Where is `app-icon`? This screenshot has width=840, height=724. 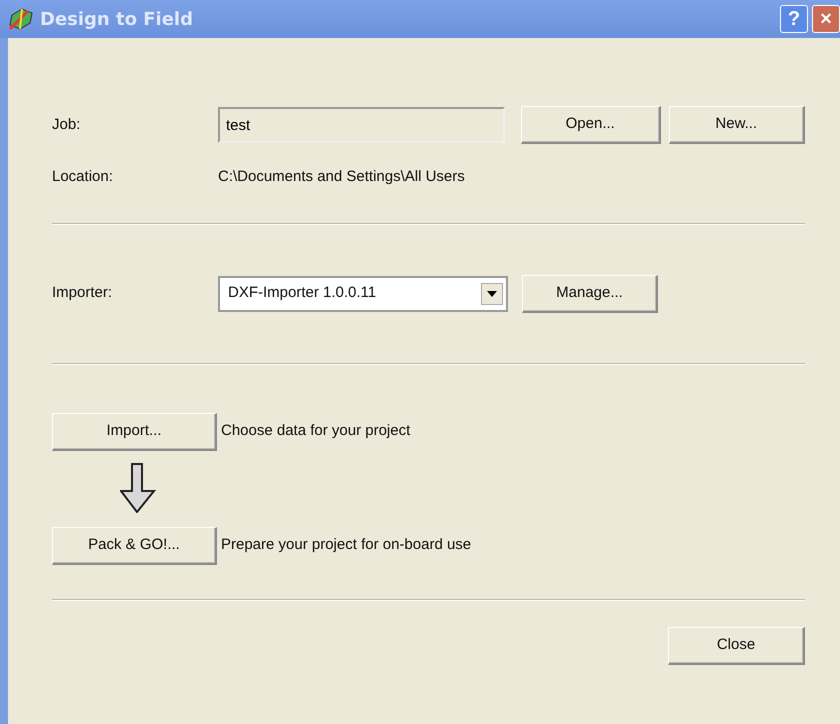
app-icon is located at coordinates (21, 19).